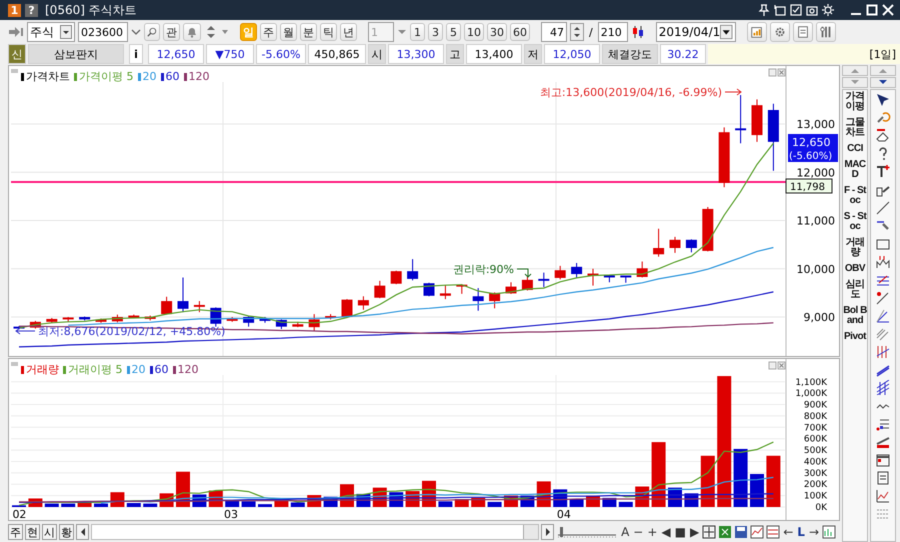 The height and width of the screenshot is (542, 900). Describe the element at coordinates (192, 32) in the screenshot. I see `alert-button` at that location.